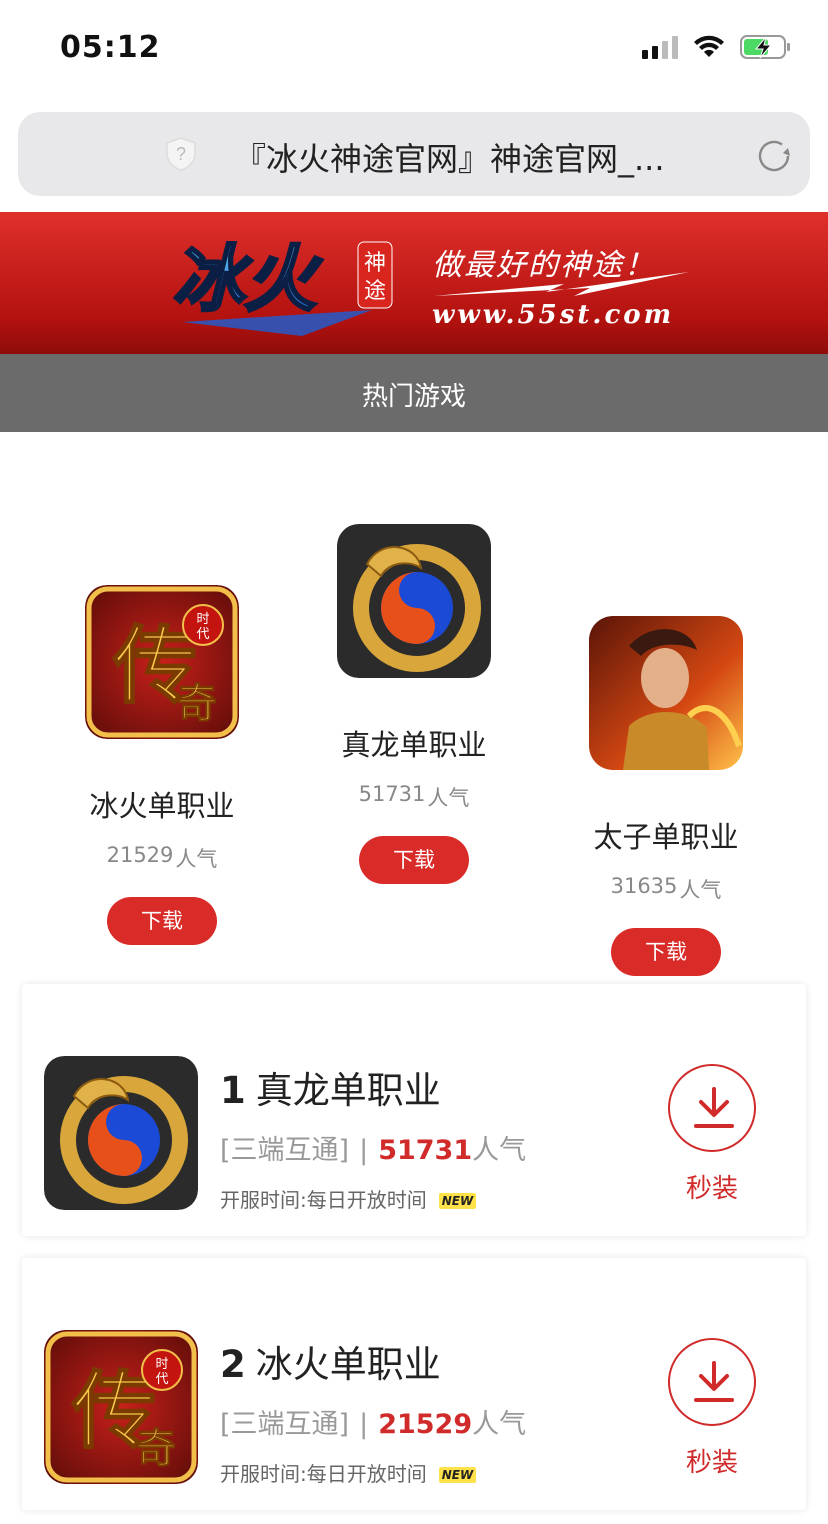 Image resolution: width=828 pixels, height=1524 pixels. Describe the element at coordinates (348, 1364) in the screenshot. I see `ranked-game-name: 冰火单职业` at that location.